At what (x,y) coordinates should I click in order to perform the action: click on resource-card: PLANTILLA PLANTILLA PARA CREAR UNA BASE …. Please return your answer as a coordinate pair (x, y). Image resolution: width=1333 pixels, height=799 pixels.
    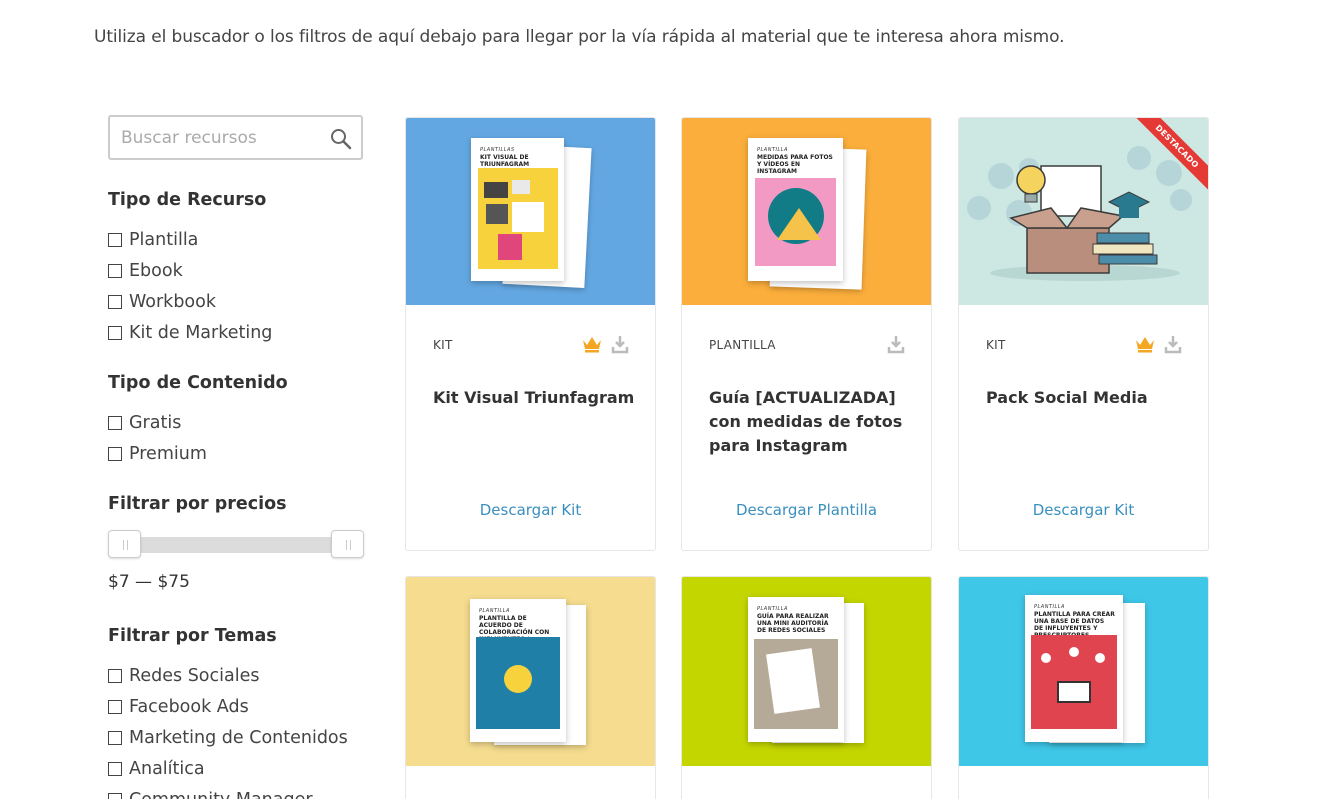
    Looking at the image, I should click on (1083, 687).